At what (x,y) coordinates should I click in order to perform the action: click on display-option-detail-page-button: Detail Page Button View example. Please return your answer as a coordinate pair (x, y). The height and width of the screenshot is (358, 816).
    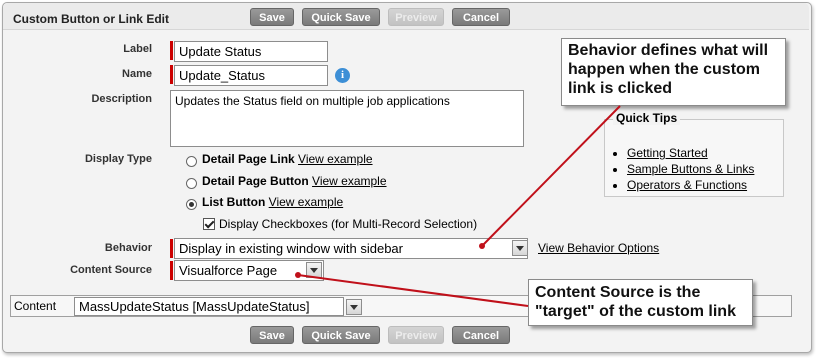
    Looking at the image, I should click on (294, 181).